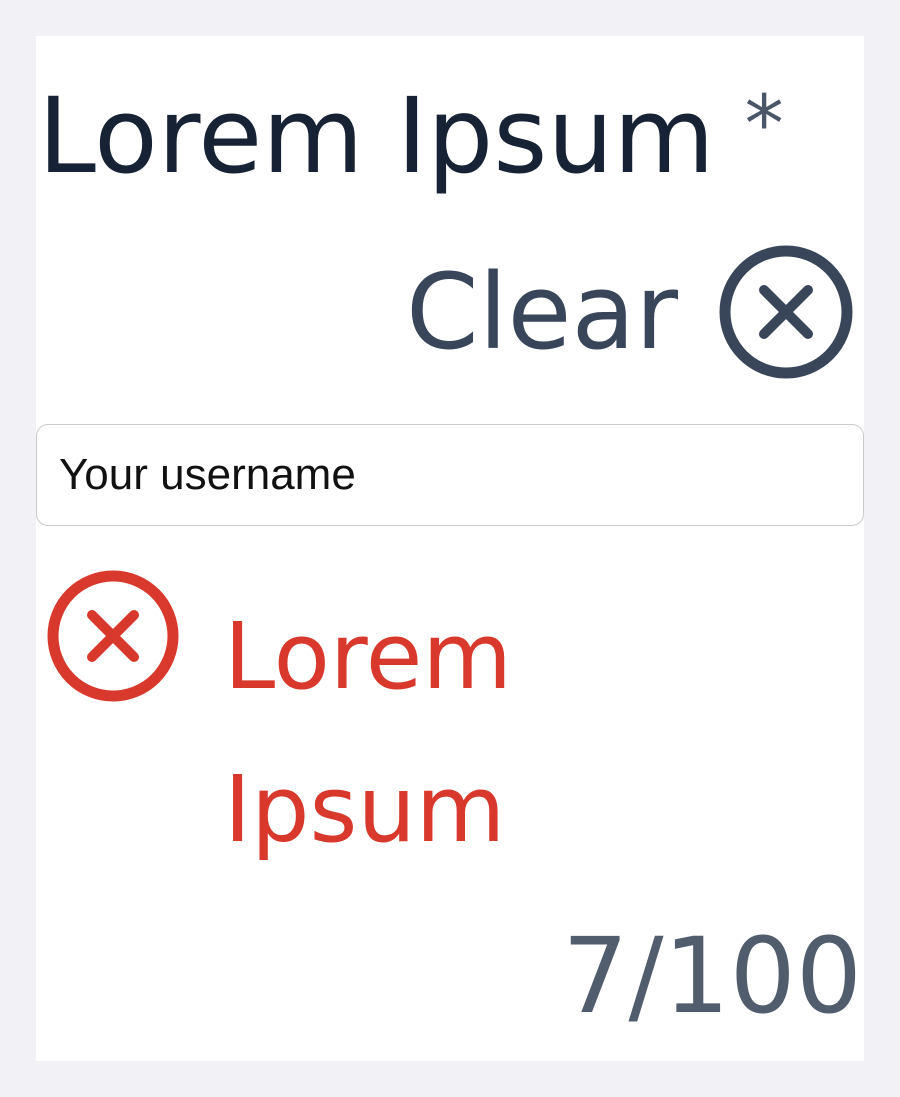 This screenshot has height=1097, width=900. What do you see at coordinates (376, 136) in the screenshot?
I see `field-label: Lorem Ipsum` at bounding box center [376, 136].